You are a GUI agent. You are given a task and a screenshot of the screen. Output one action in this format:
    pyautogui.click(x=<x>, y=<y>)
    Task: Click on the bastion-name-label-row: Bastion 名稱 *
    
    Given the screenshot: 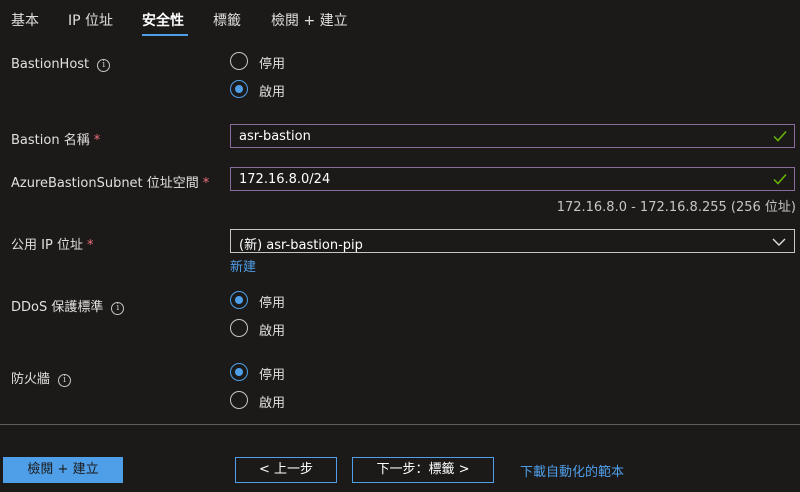 What is the action you would take?
    pyautogui.click(x=55, y=138)
    